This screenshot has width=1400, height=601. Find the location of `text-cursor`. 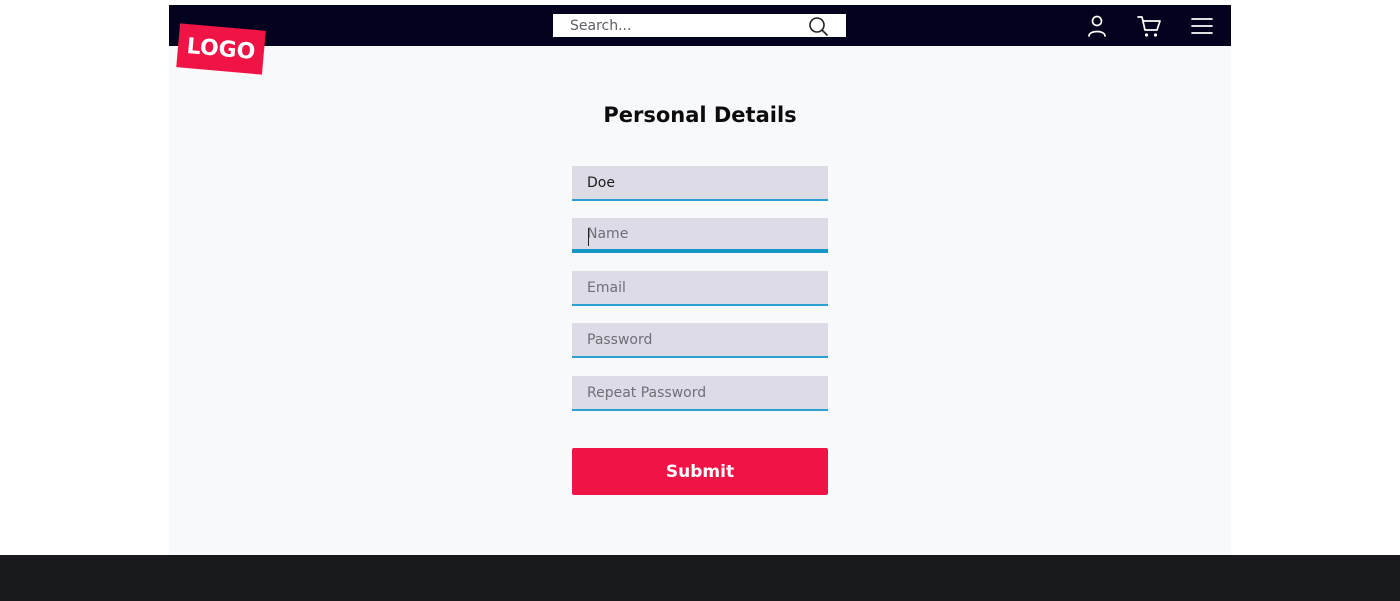

text-cursor is located at coordinates (588, 237).